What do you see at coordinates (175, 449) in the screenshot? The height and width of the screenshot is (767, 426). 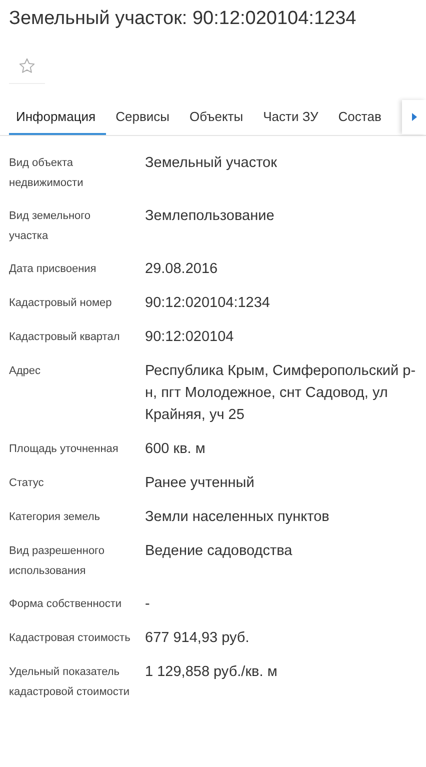 I see `field-value: 600 кв. м` at bounding box center [175, 449].